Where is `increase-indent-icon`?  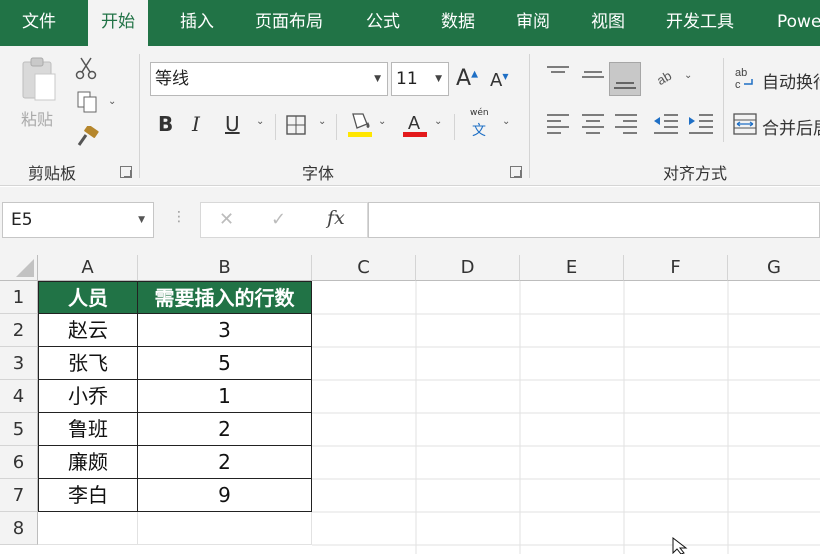 increase-indent-icon is located at coordinates (701, 124).